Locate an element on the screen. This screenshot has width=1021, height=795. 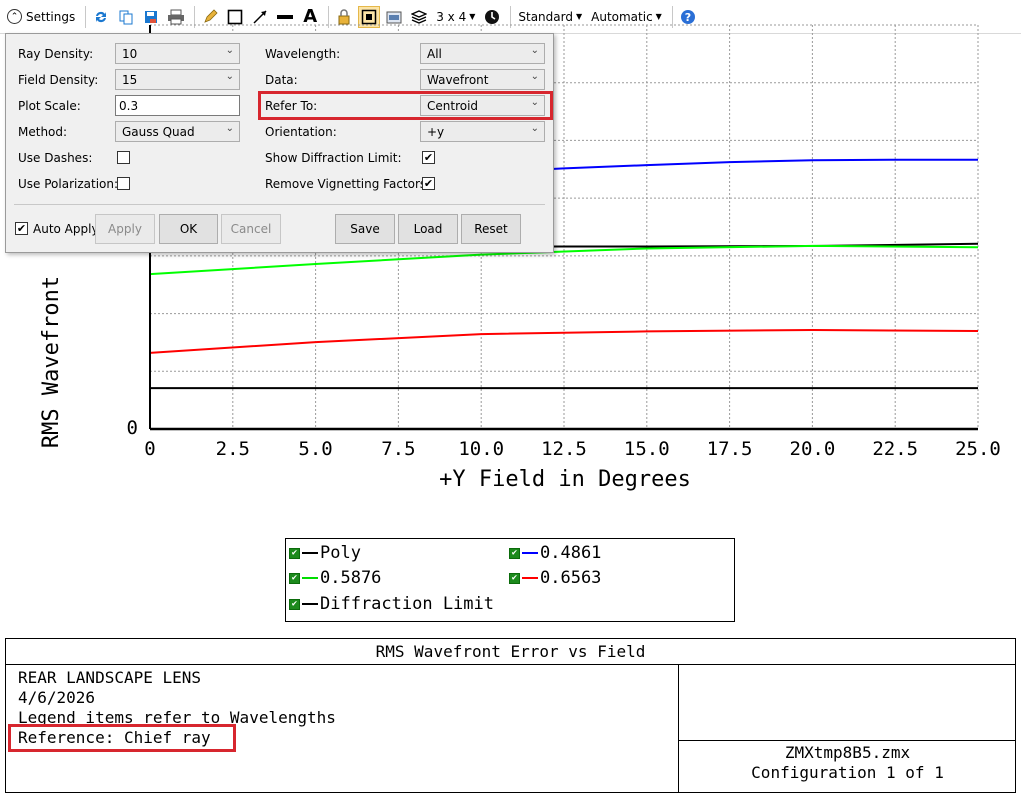
method-label: Method: is located at coordinates (43, 132).